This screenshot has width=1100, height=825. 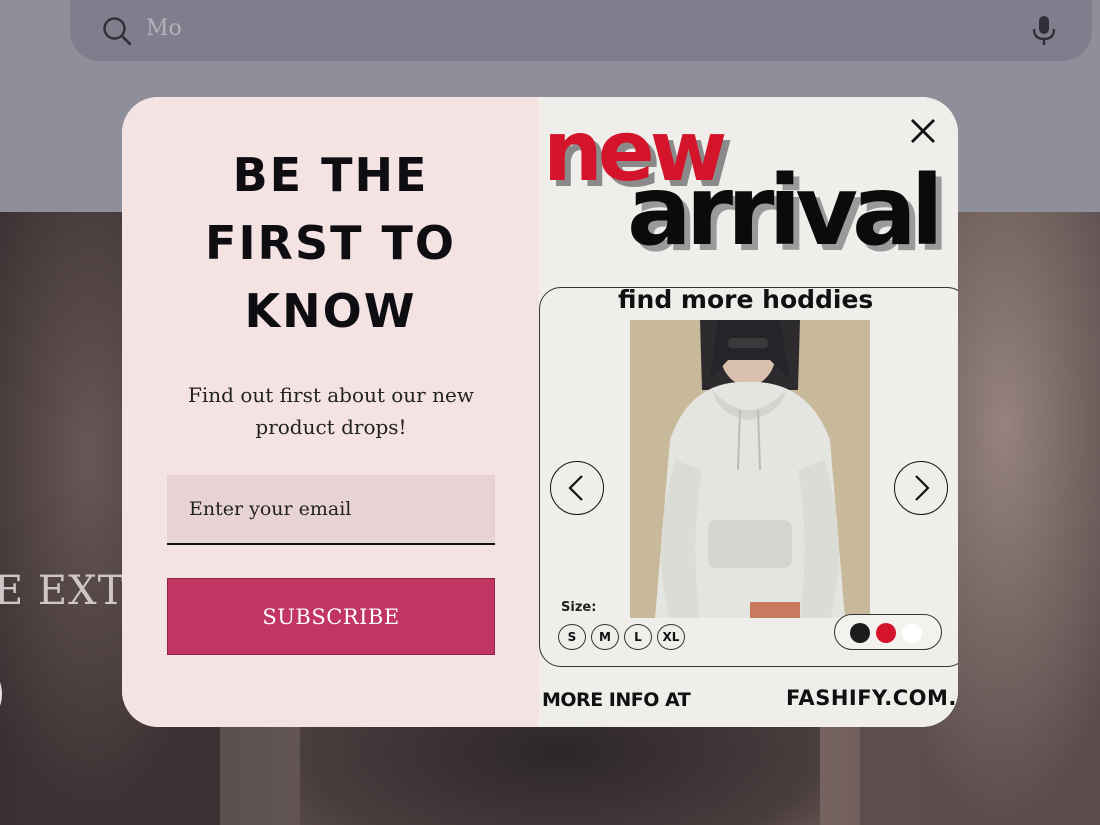 I want to click on headline-line-2: FIRST TO, so click(x=330, y=243).